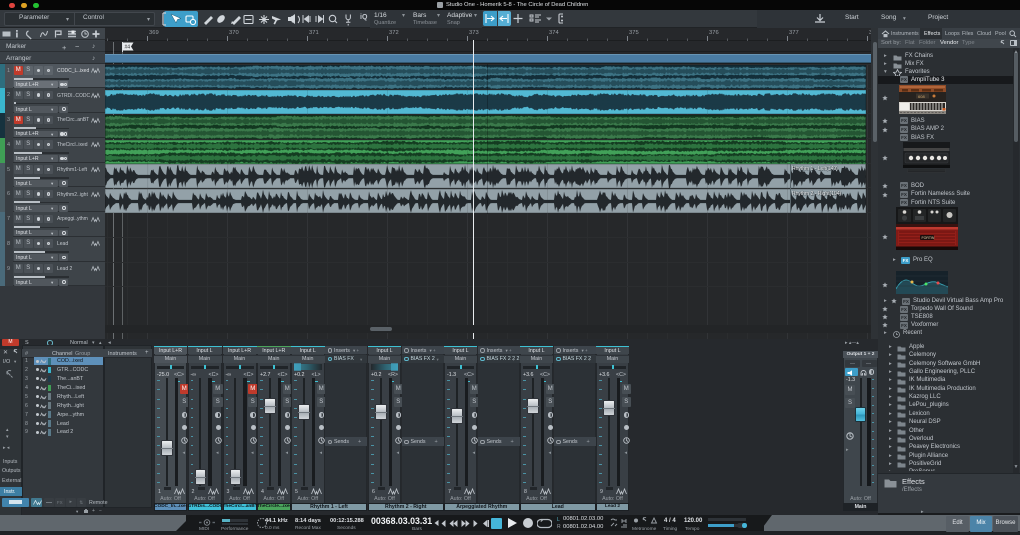  What do you see at coordinates (928, 238) in the screenshot?
I see `svg-text: FORTIN` at bounding box center [928, 238].